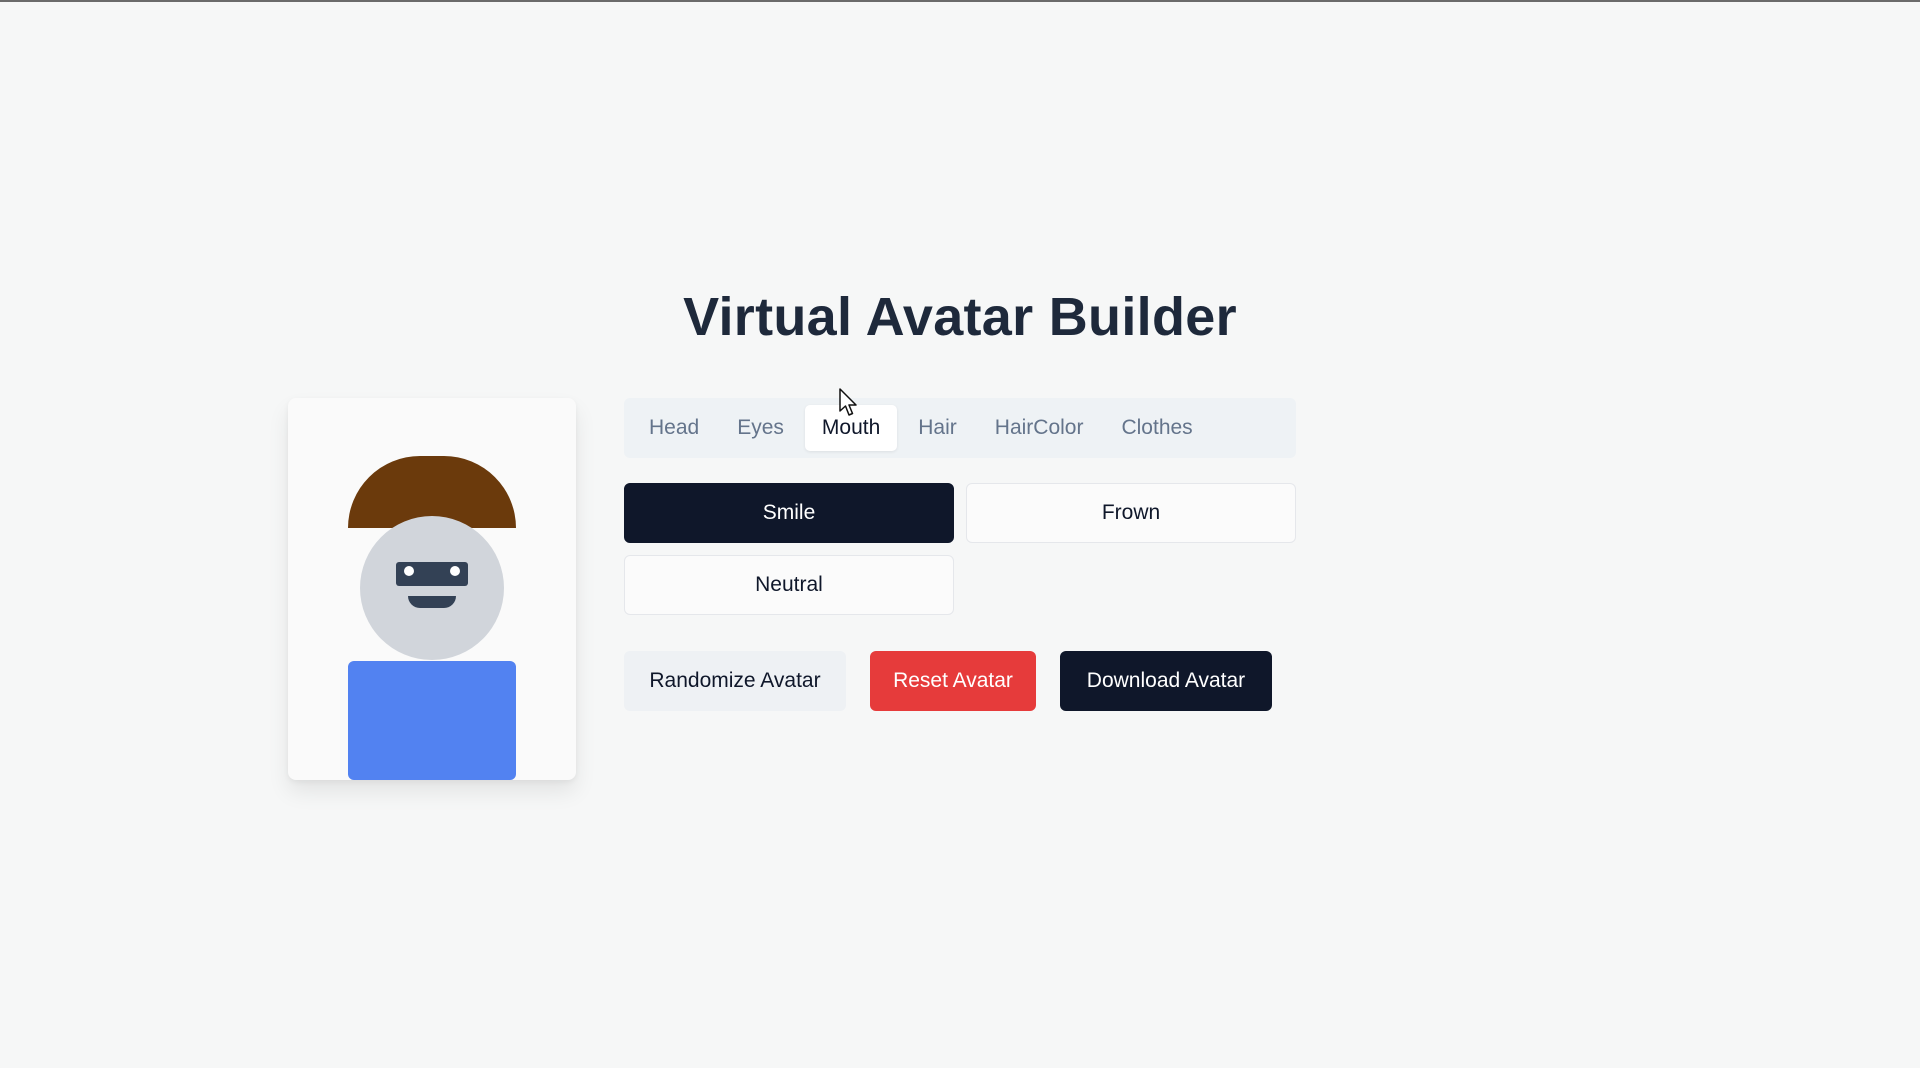  Describe the element at coordinates (953, 681) in the screenshot. I see `reset-avatar-button: Reset Avatar` at that location.